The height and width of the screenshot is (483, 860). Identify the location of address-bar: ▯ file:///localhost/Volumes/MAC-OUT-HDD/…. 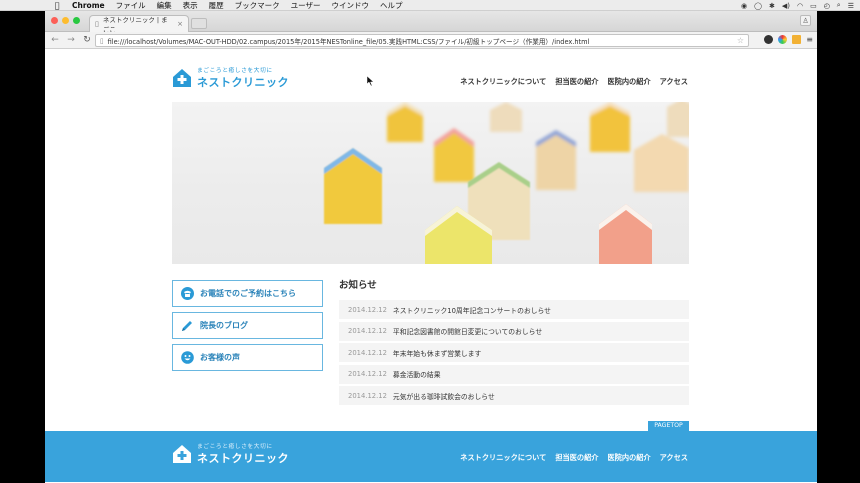
(422, 40).